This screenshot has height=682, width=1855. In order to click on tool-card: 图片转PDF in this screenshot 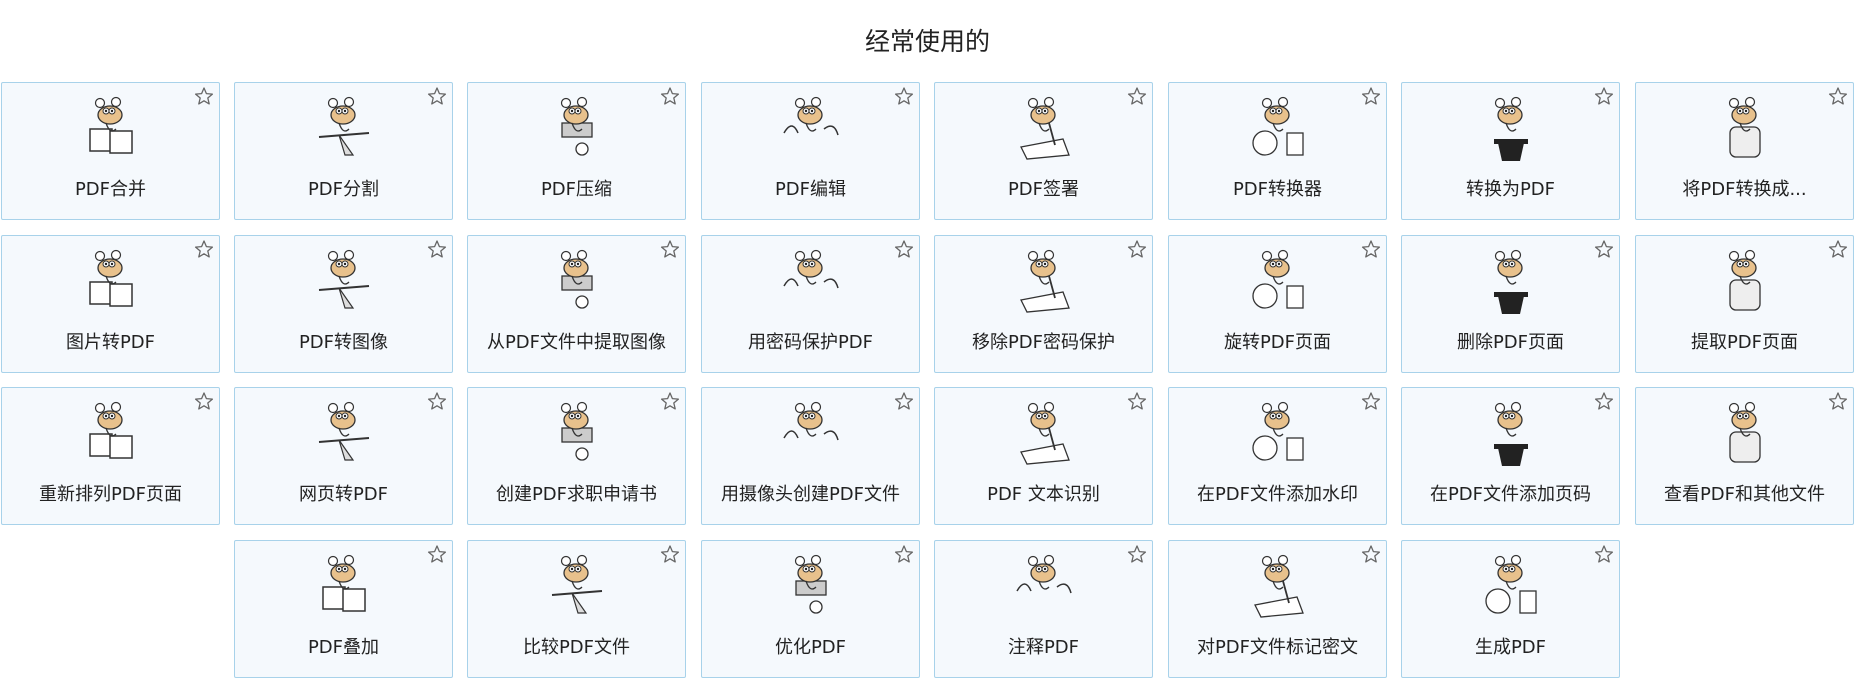, I will do `click(110, 304)`.